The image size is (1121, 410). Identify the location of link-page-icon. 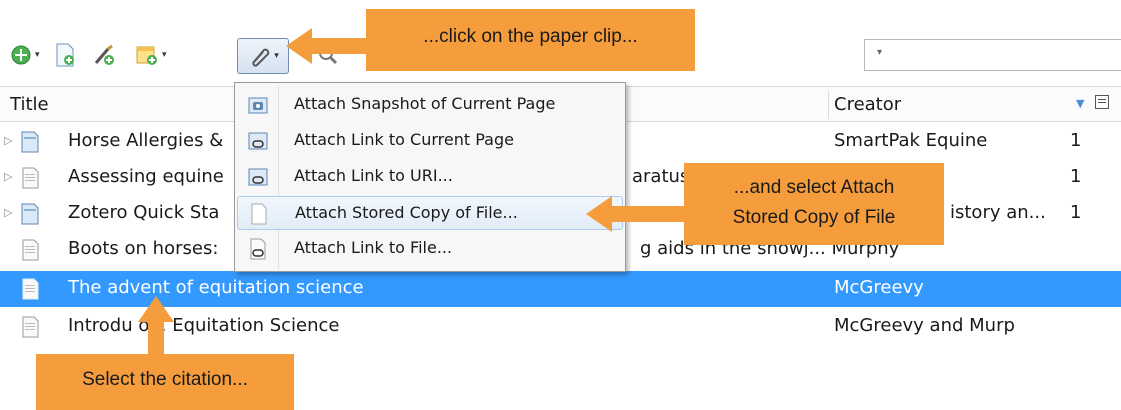
(258, 141).